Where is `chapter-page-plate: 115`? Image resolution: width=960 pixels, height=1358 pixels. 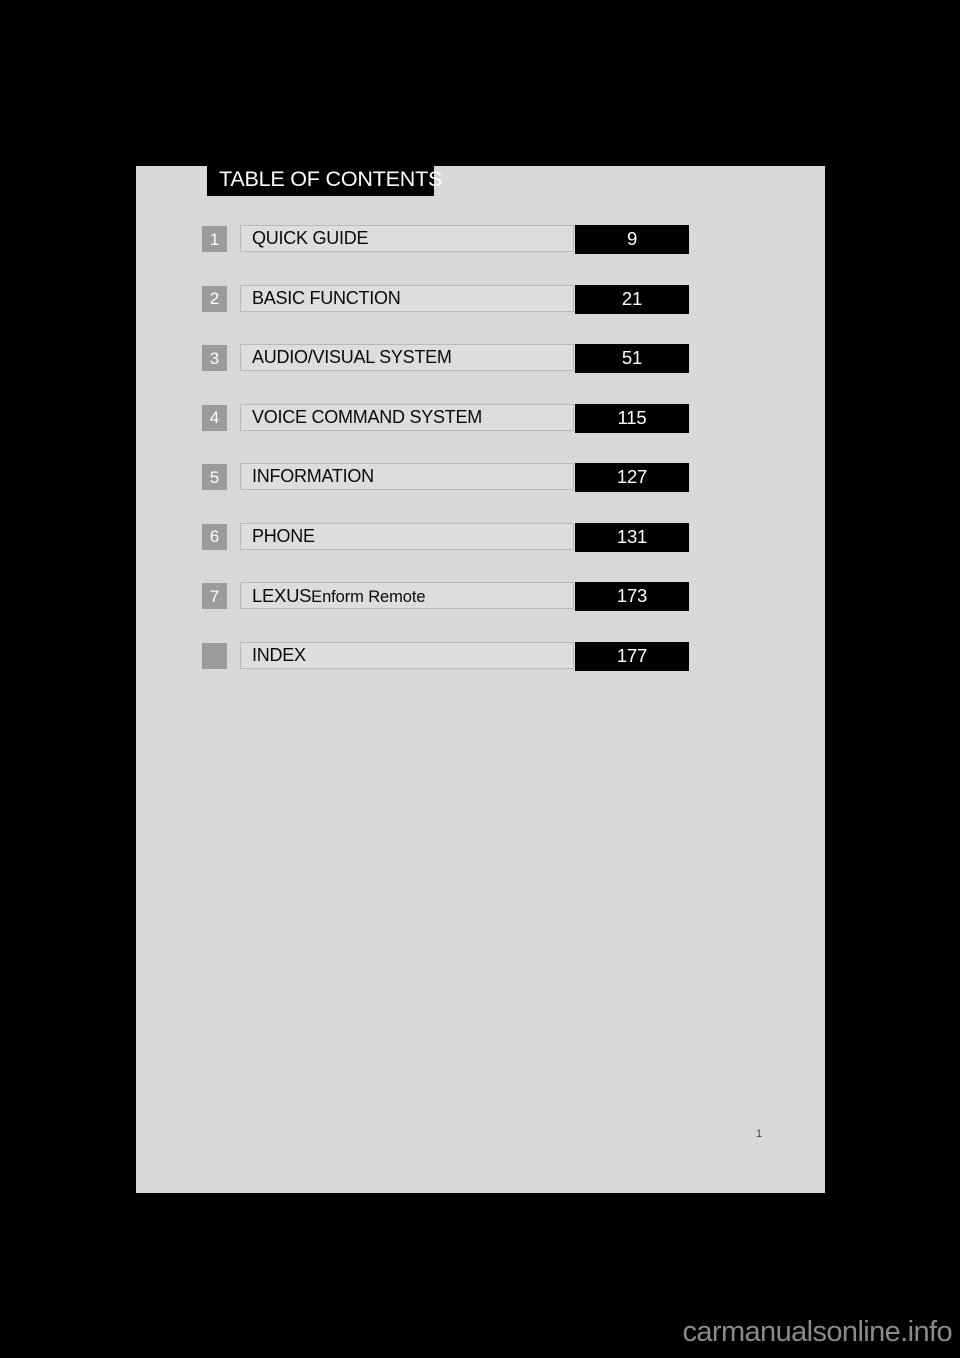 chapter-page-plate: 115 is located at coordinates (632, 418).